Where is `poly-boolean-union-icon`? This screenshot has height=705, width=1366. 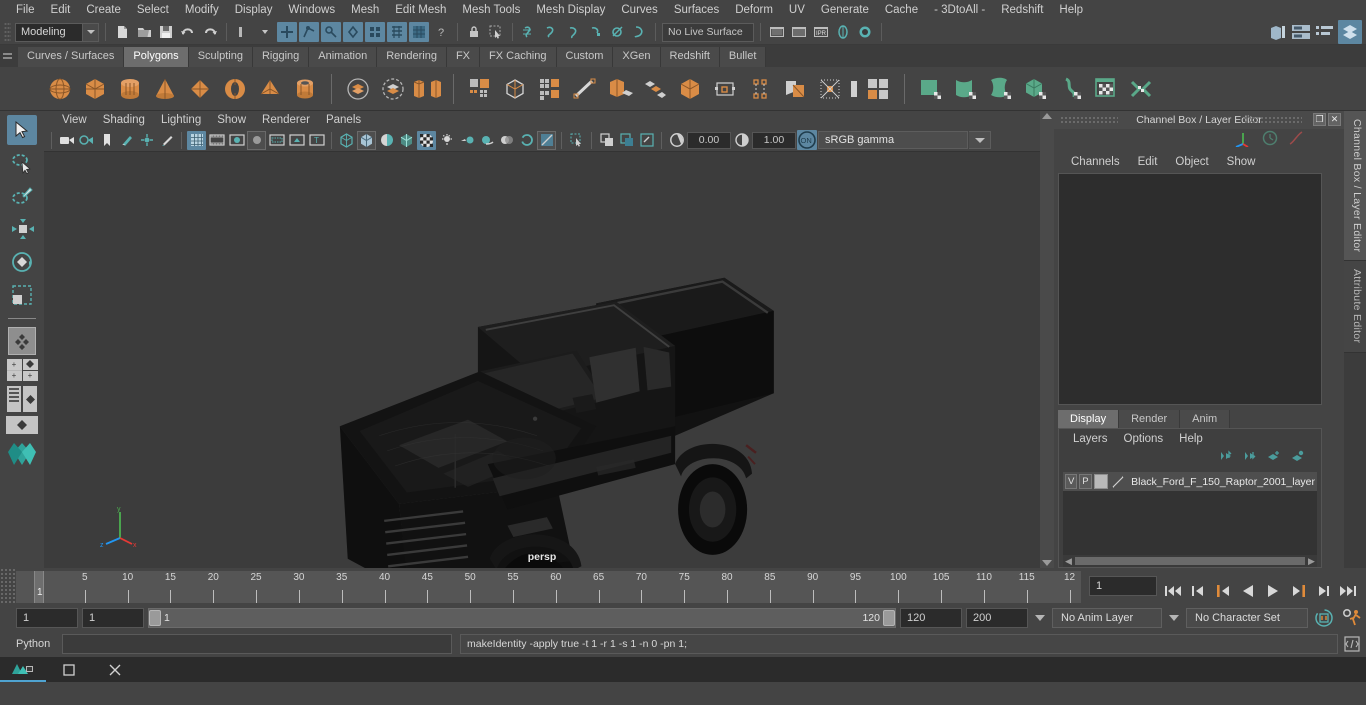
poly-boolean-union-icon is located at coordinates (358, 89).